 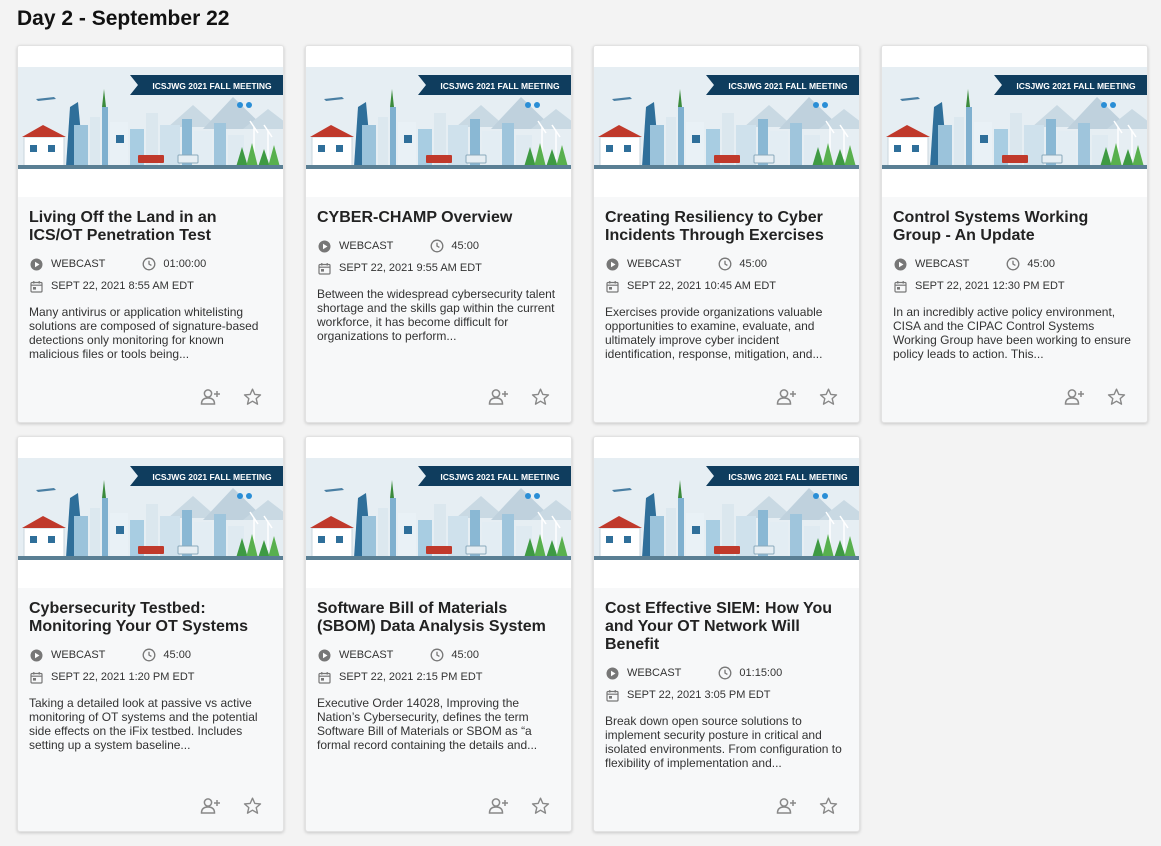 I want to click on session-date-row: SEPT 22, 2021 10:45 AM EDT, so click(x=726, y=286).